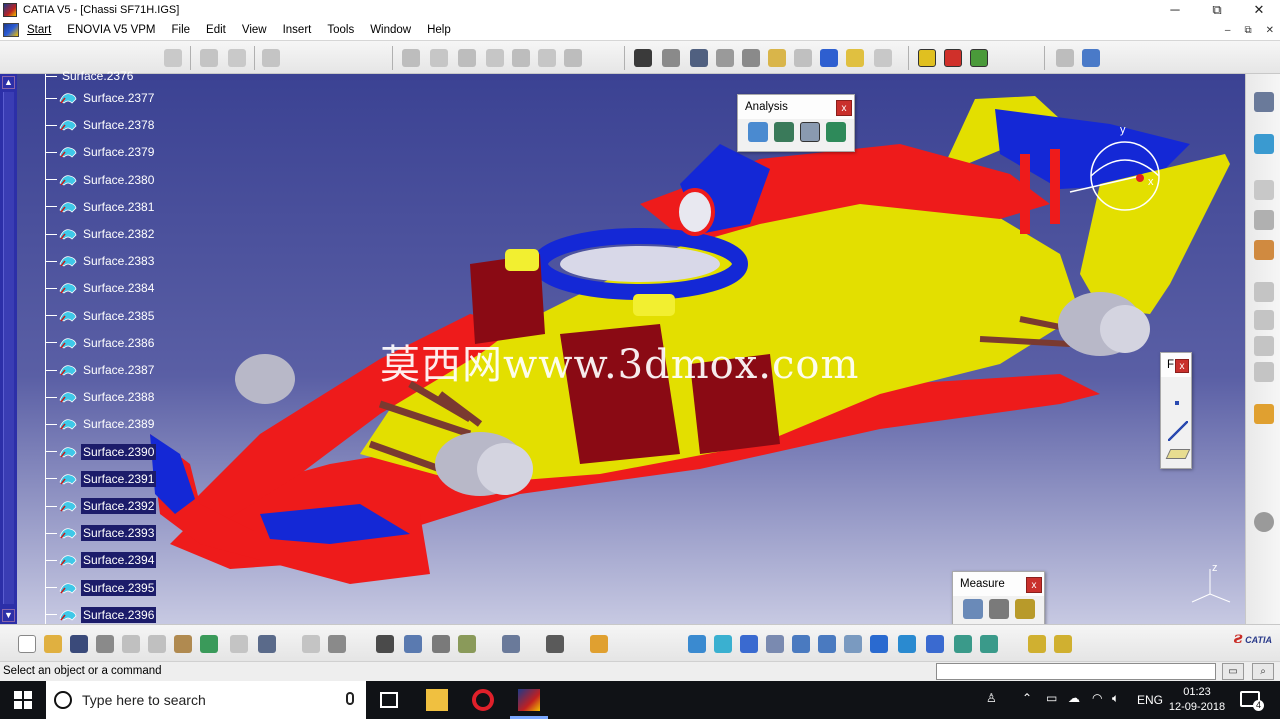 The width and height of the screenshot is (1280, 719). What do you see at coordinates (100, 424) in the screenshot?
I see `tree-item-surface: Surface.2389` at bounding box center [100, 424].